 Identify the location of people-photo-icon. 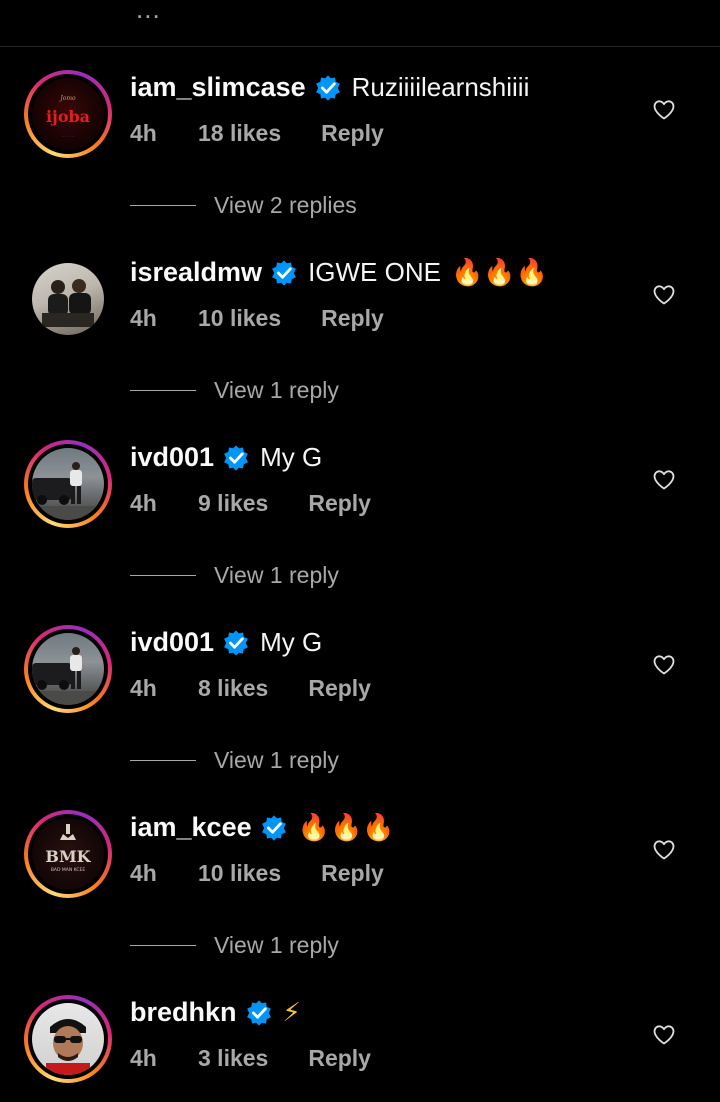
(68, 303).